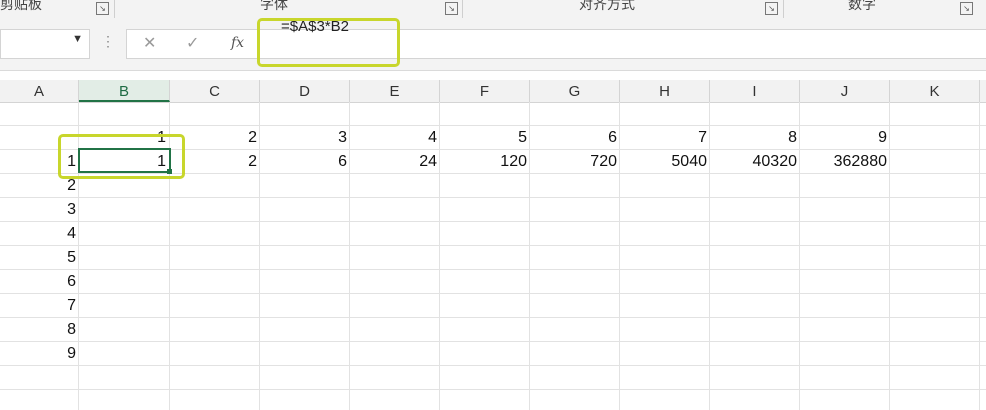 The height and width of the screenshot is (410, 986). What do you see at coordinates (39, 353) in the screenshot?
I see `cell-a10: 9` at bounding box center [39, 353].